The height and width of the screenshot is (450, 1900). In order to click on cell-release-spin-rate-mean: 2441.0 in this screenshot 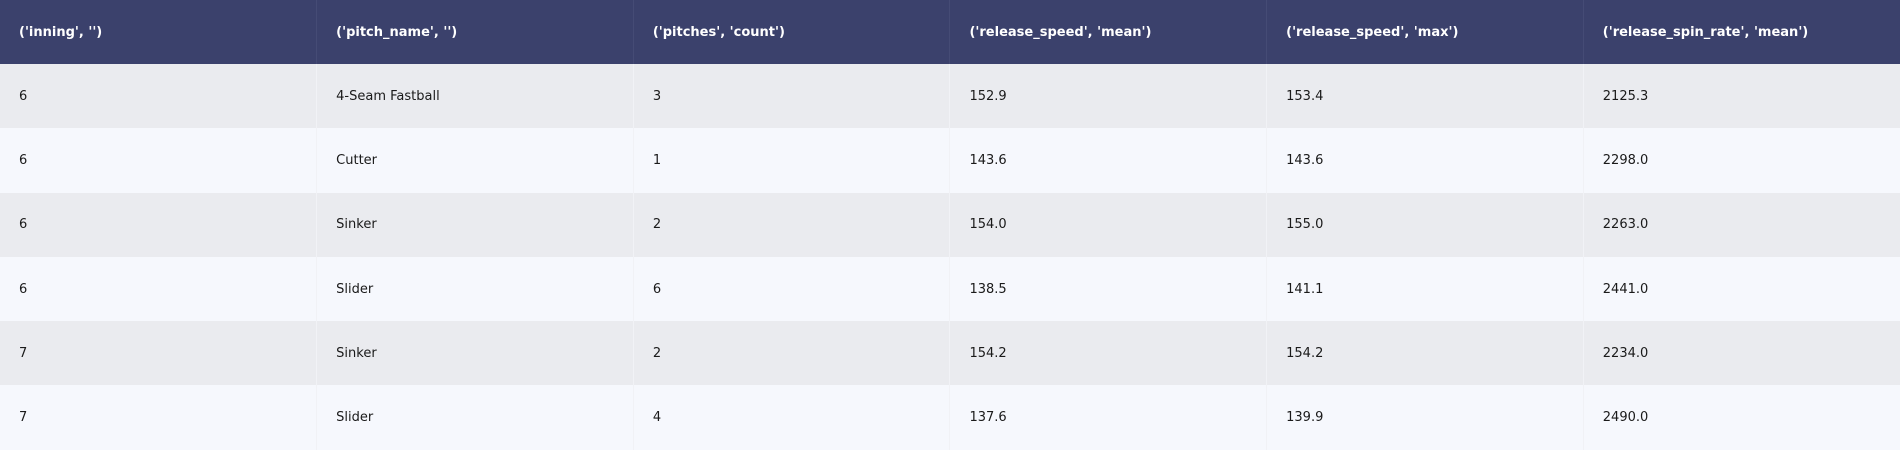, I will do `click(1625, 289)`.